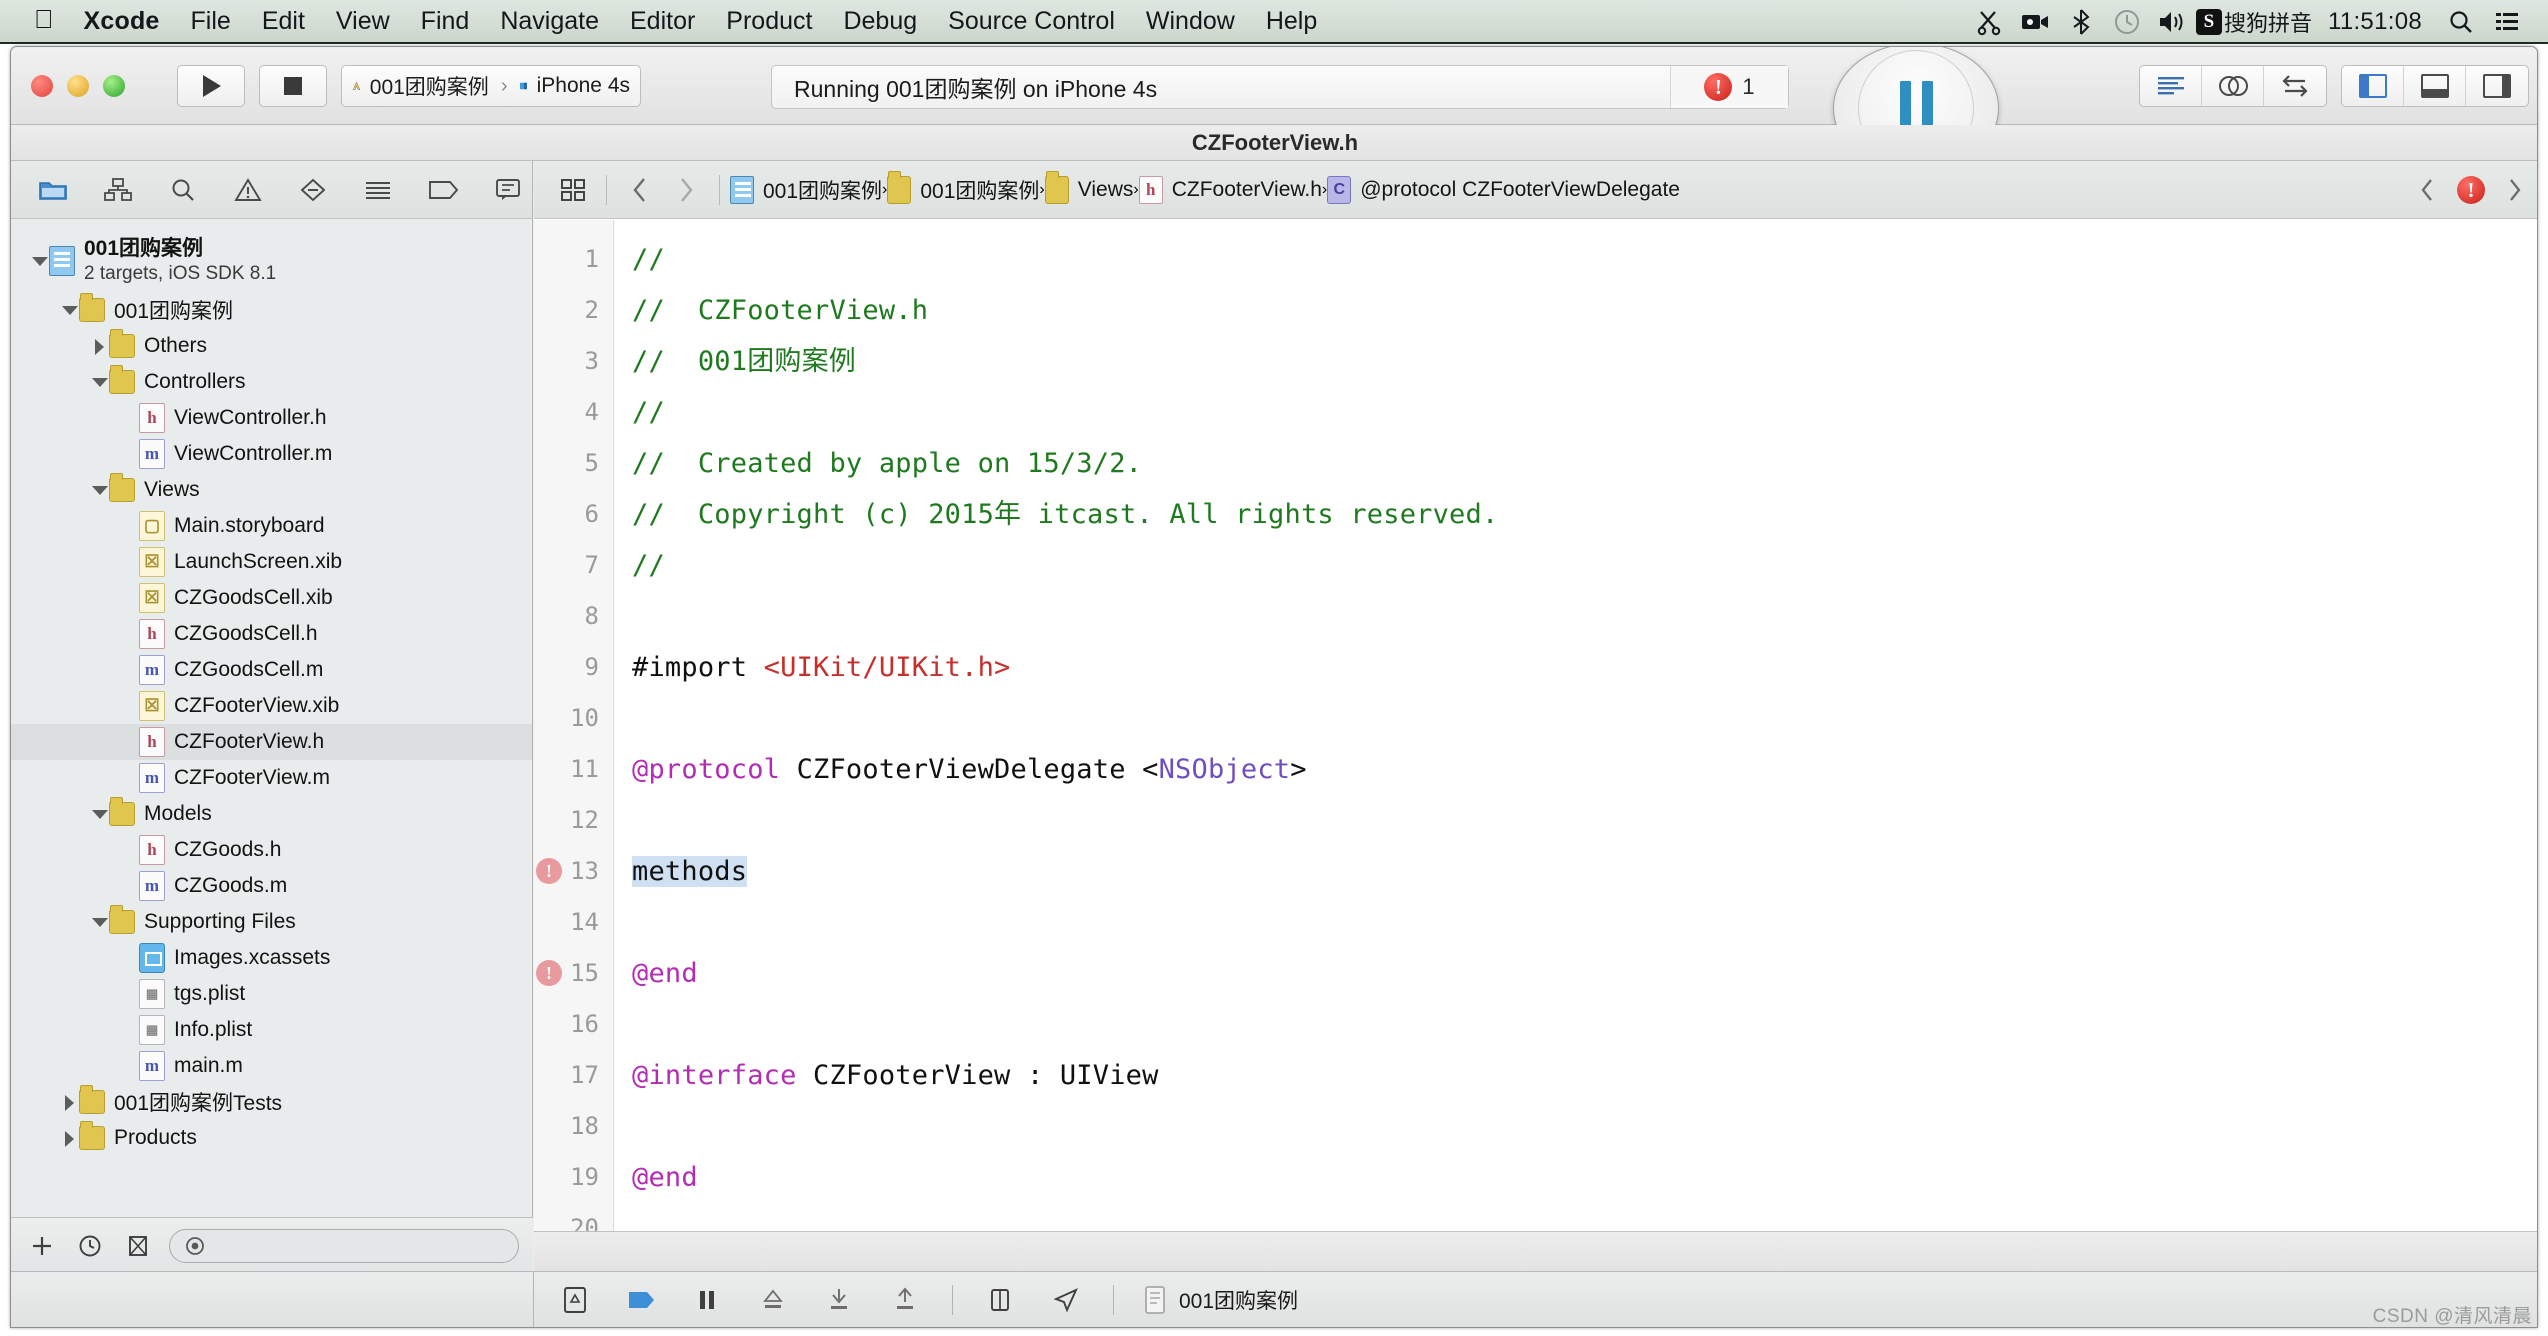  I want to click on debug-navigator-icon, so click(378, 190).